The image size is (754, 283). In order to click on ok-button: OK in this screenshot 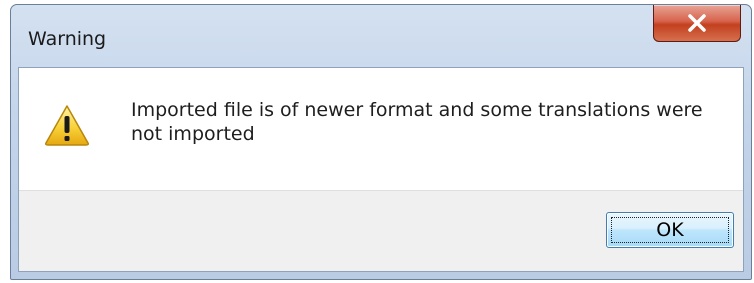, I will do `click(670, 230)`.